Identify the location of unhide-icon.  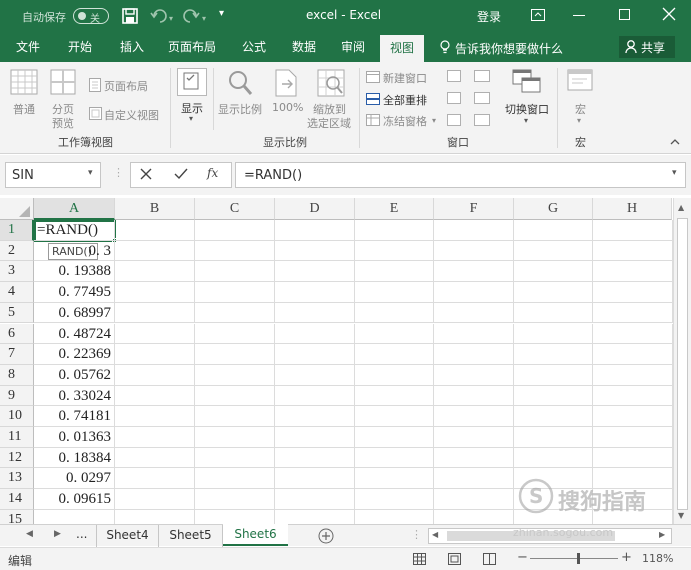
(454, 120).